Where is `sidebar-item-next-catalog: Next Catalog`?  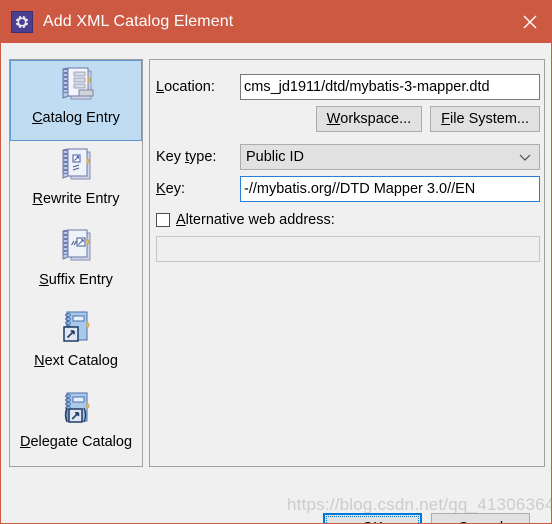 sidebar-item-next-catalog: Next Catalog is located at coordinates (76, 343).